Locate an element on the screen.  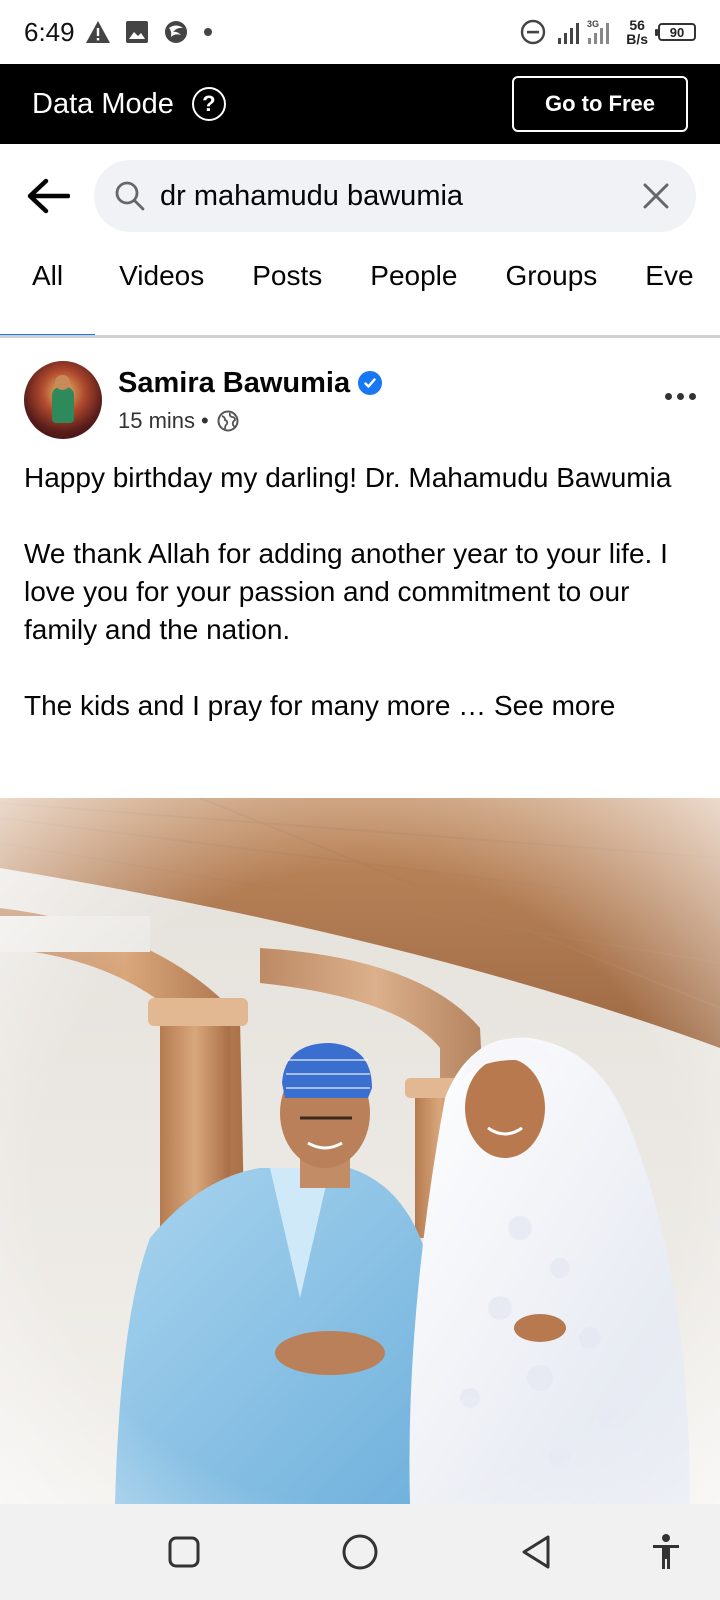
search-query: dr mahamudu bawumia is located at coordinates (398, 196).